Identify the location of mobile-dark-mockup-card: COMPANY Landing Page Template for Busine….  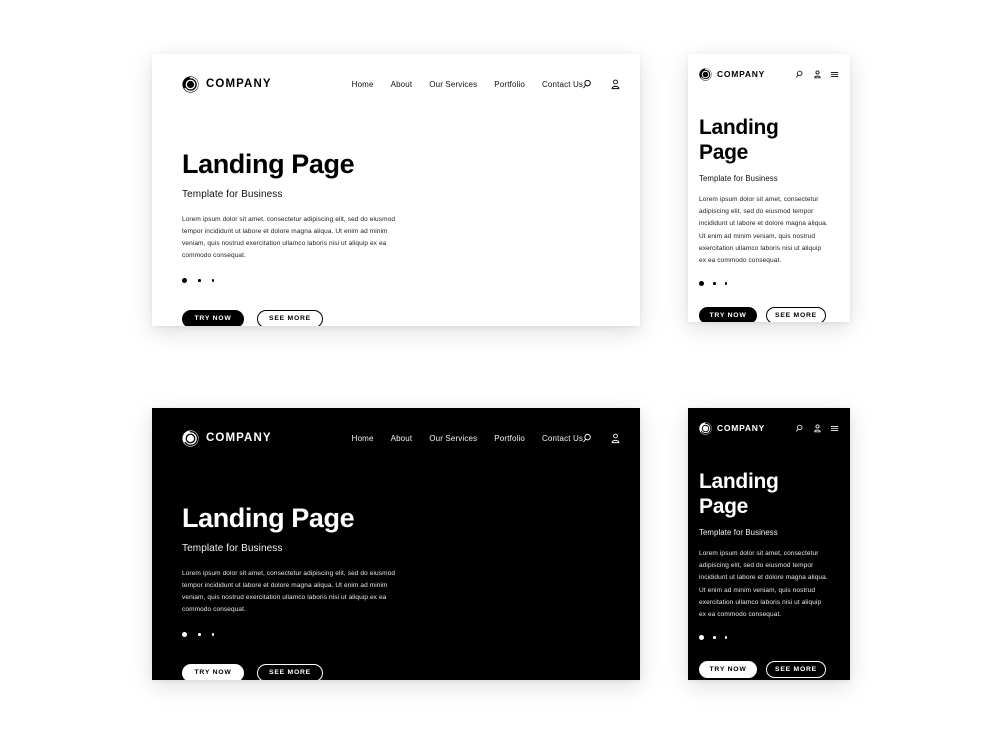
(769, 544).